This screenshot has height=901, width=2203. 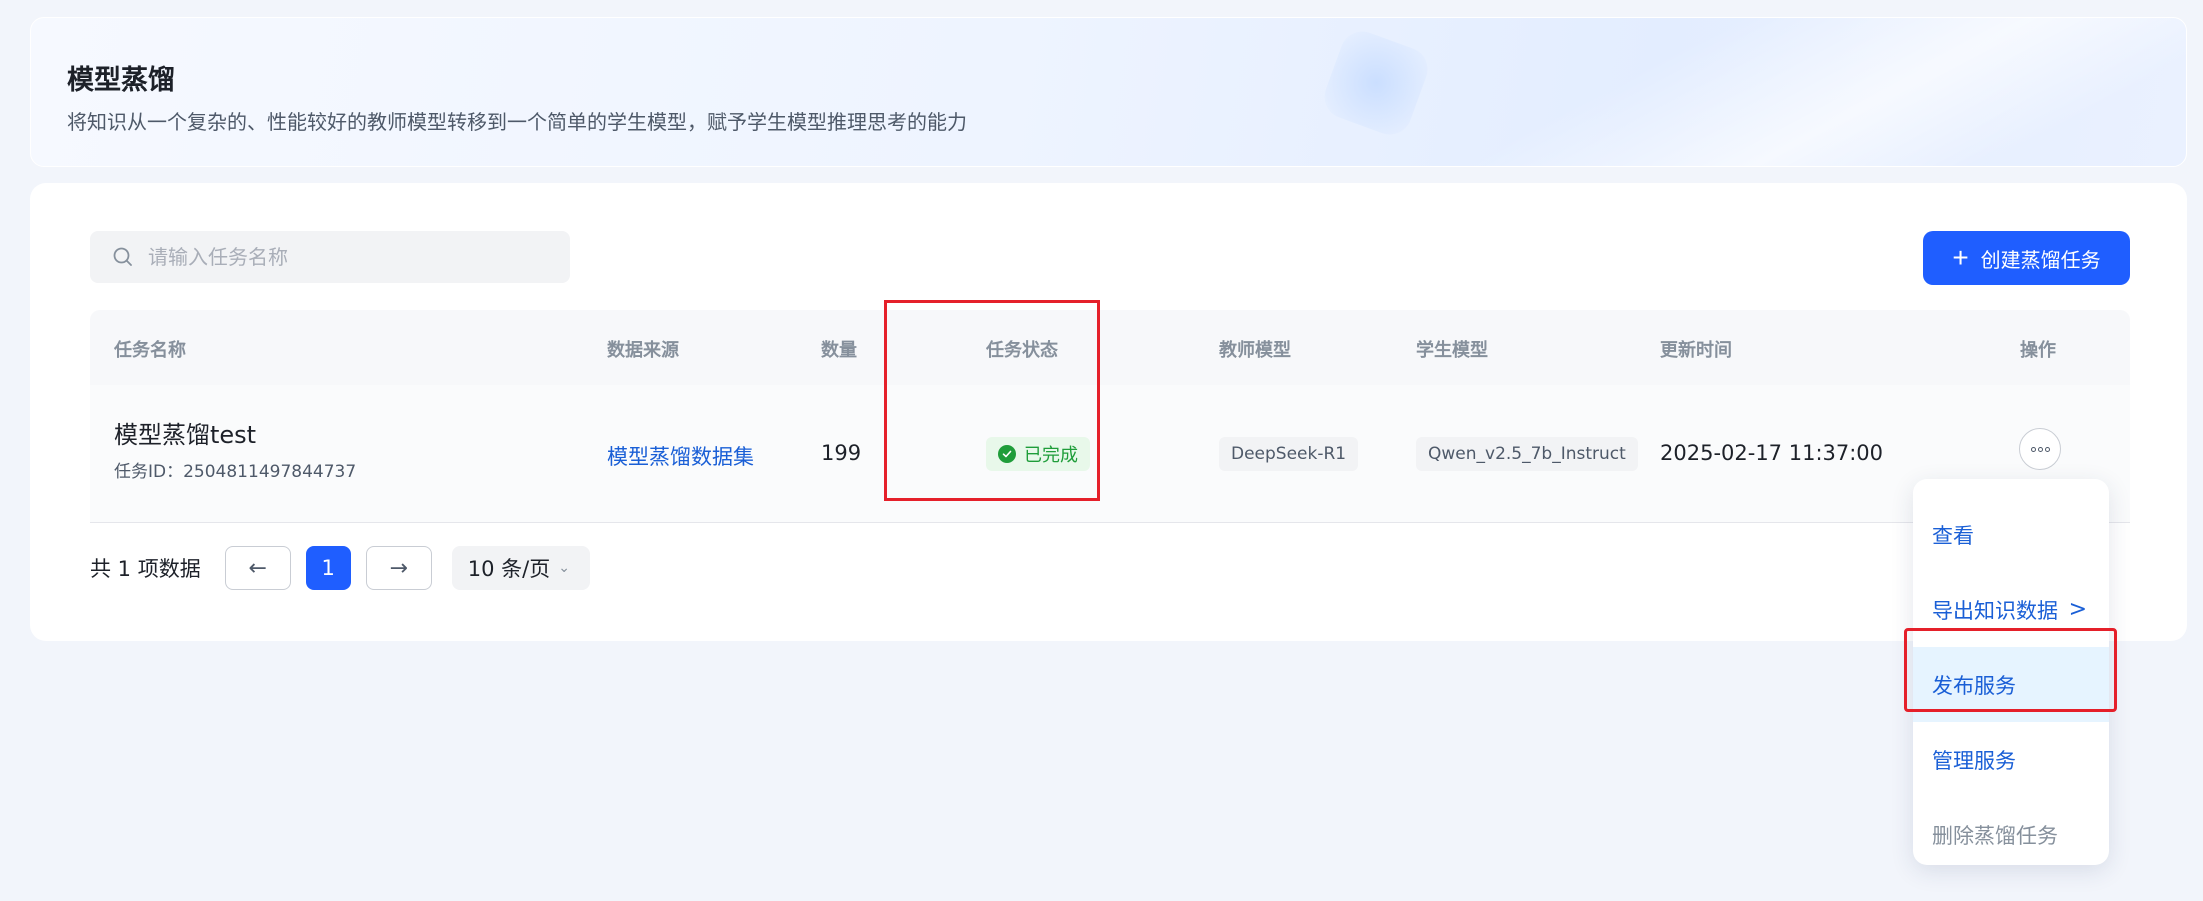 I want to click on teacher-model-tag: DeepSeek-R1, so click(x=1289, y=454).